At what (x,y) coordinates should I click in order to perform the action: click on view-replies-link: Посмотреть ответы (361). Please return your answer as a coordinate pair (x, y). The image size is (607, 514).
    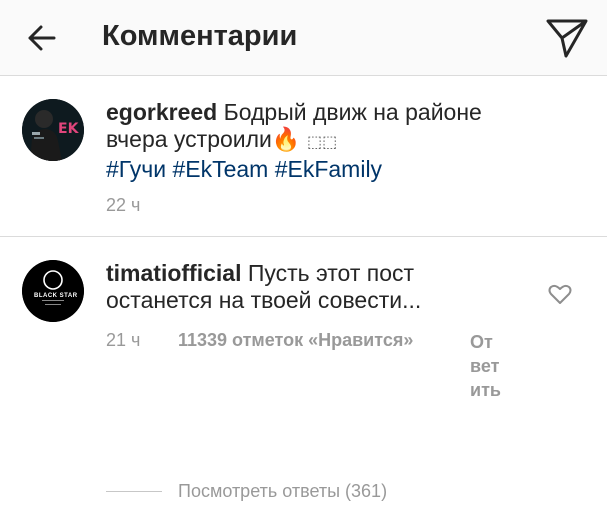
    Looking at the image, I should click on (282, 491).